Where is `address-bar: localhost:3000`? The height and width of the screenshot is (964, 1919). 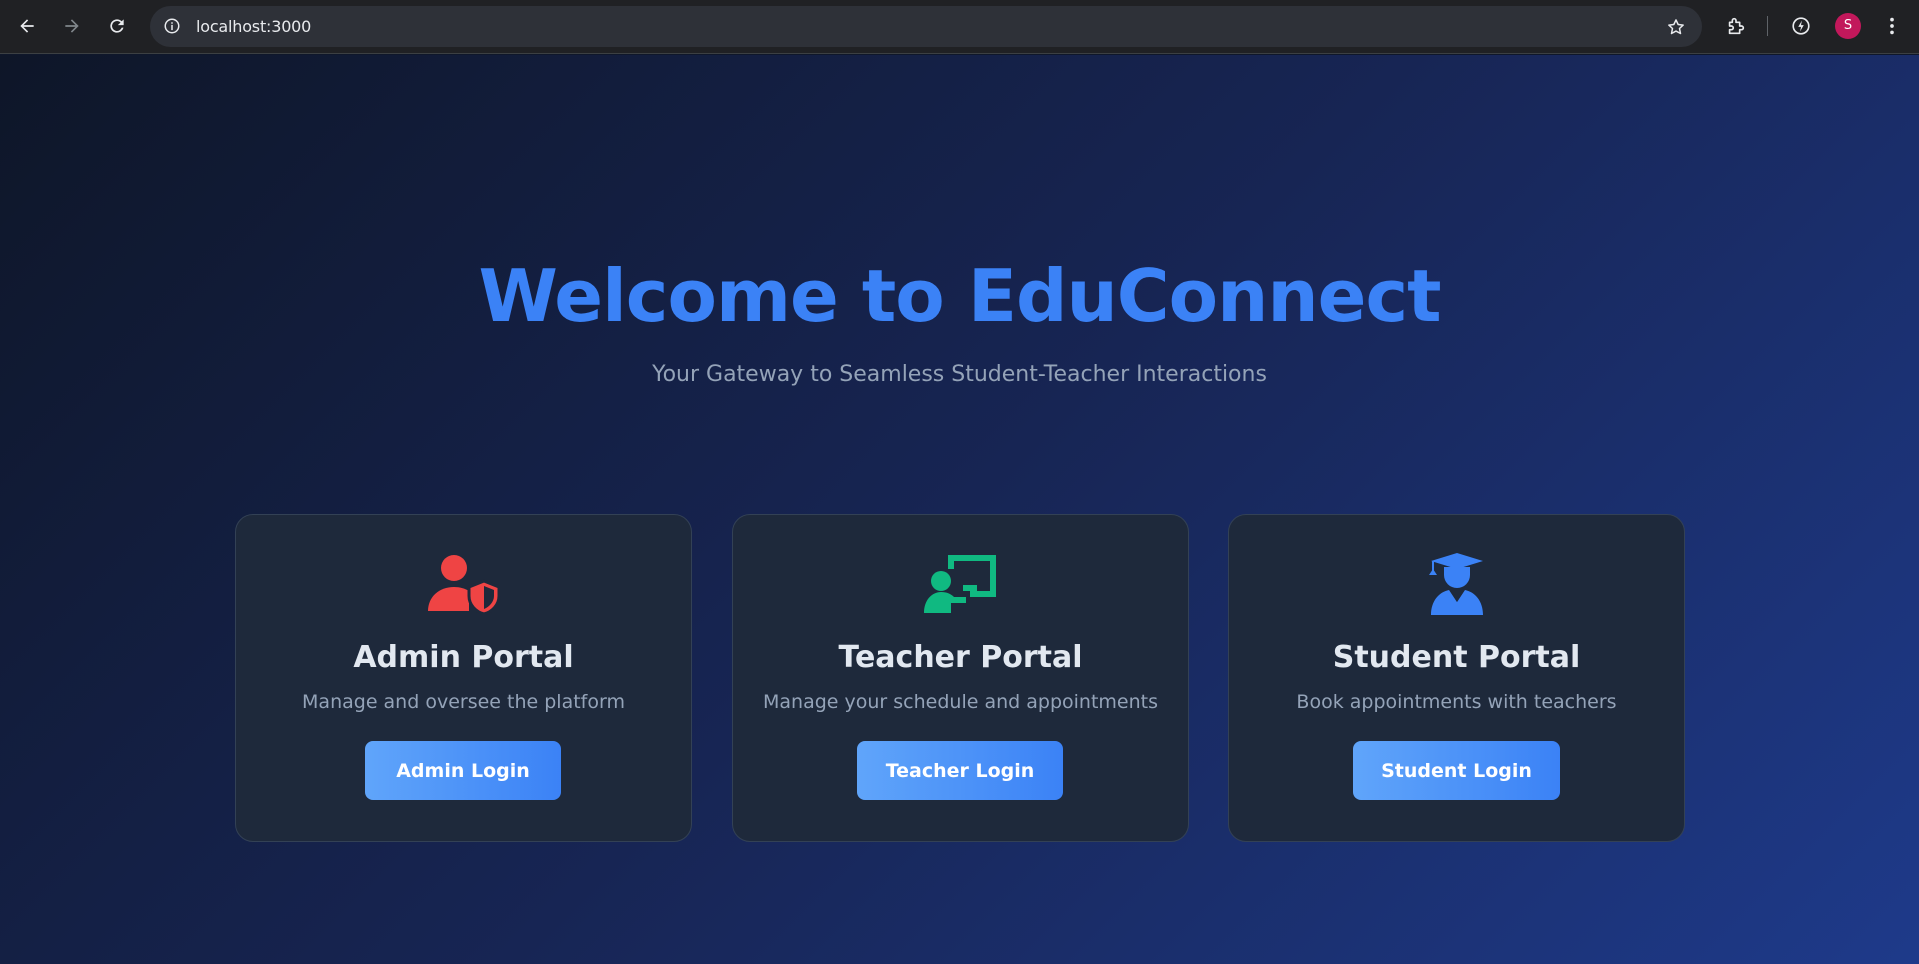
address-bar: localhost:3000 is located at coordinates (926, 26).